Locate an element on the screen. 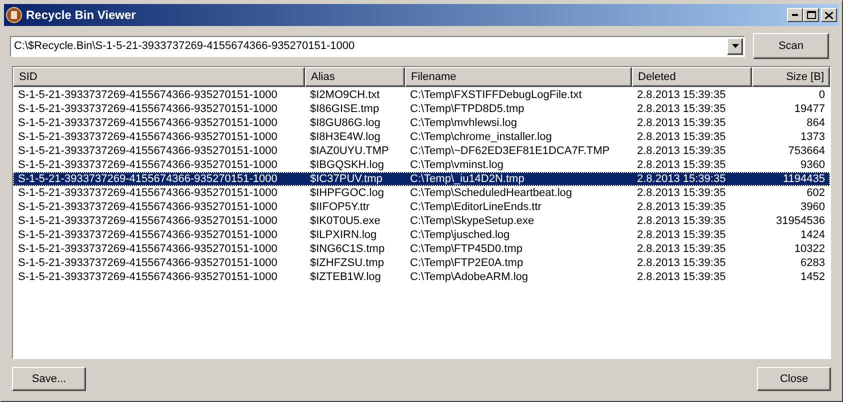  table-cell-text: C:\Temp\mvhlewsi.log is located at coordinates (463, 123).